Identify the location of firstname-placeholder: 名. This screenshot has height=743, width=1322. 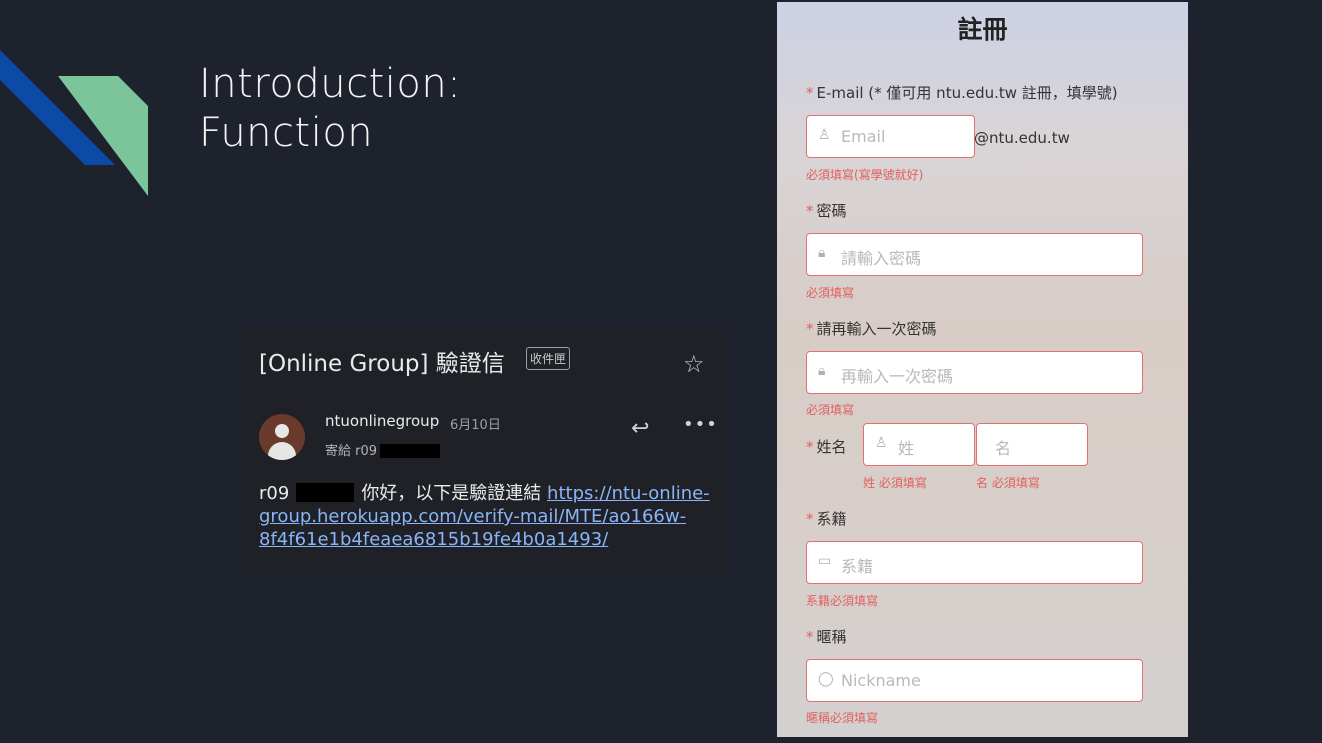
(1003, 448).